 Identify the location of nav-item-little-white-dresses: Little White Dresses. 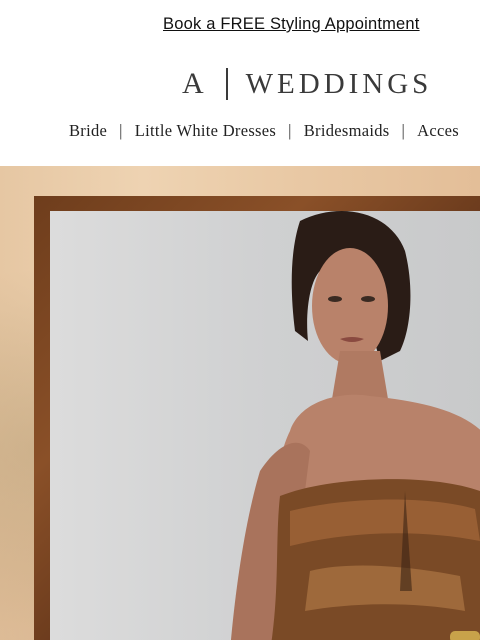
(205, 130).